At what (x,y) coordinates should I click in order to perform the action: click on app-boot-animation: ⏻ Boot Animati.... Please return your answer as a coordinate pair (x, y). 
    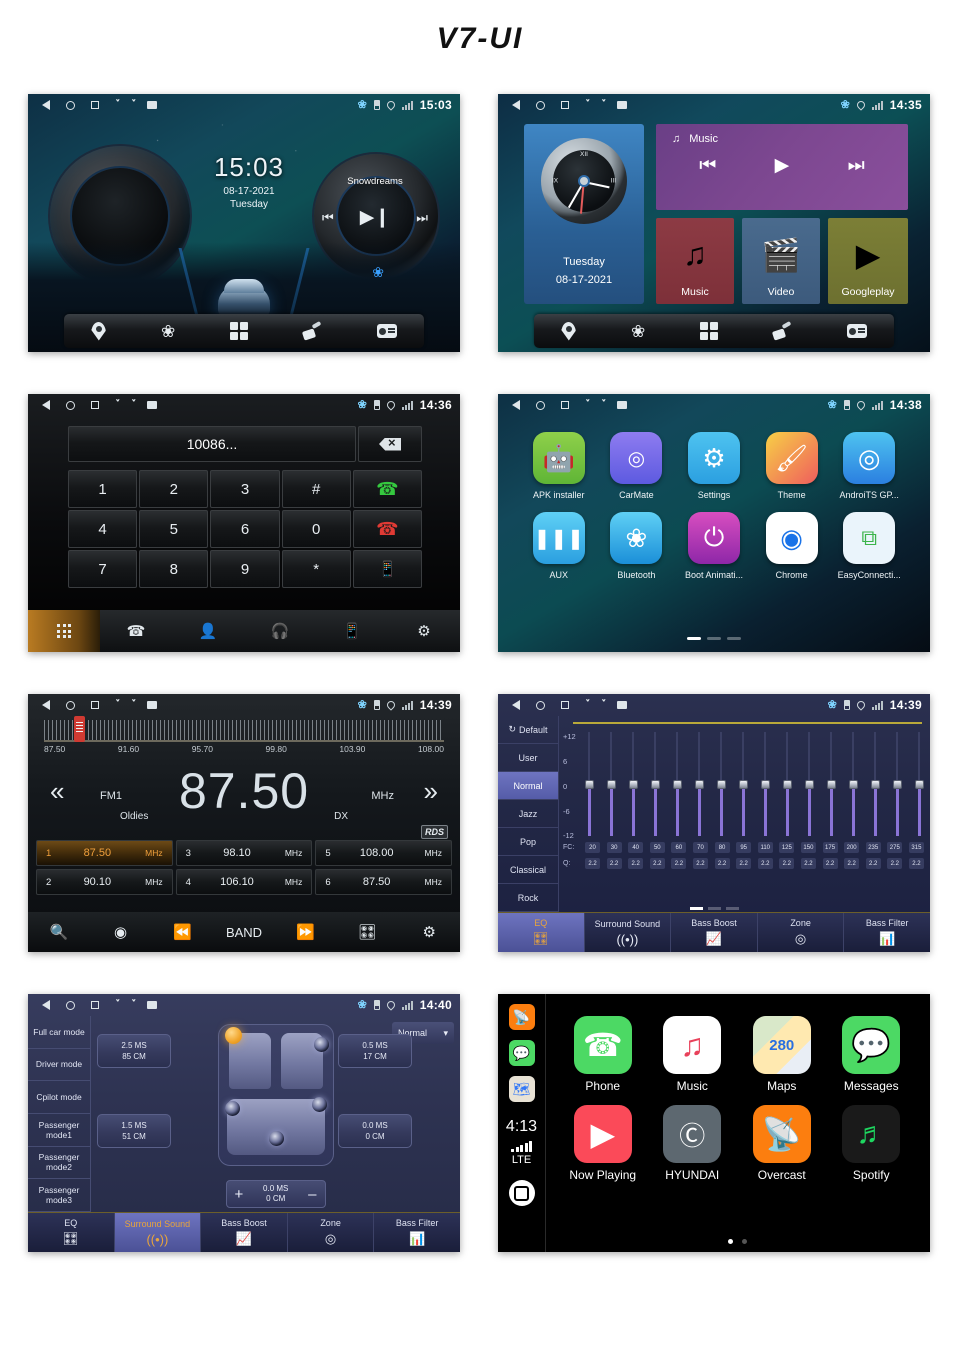
    Looking at the image, I should click on (714, 546).